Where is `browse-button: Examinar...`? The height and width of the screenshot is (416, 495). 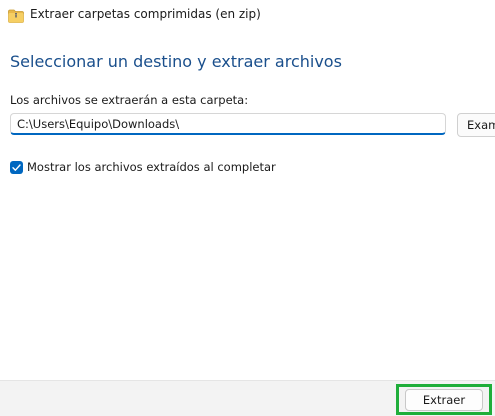
browse-button: Examinar... is located at coordinates (476, 125).